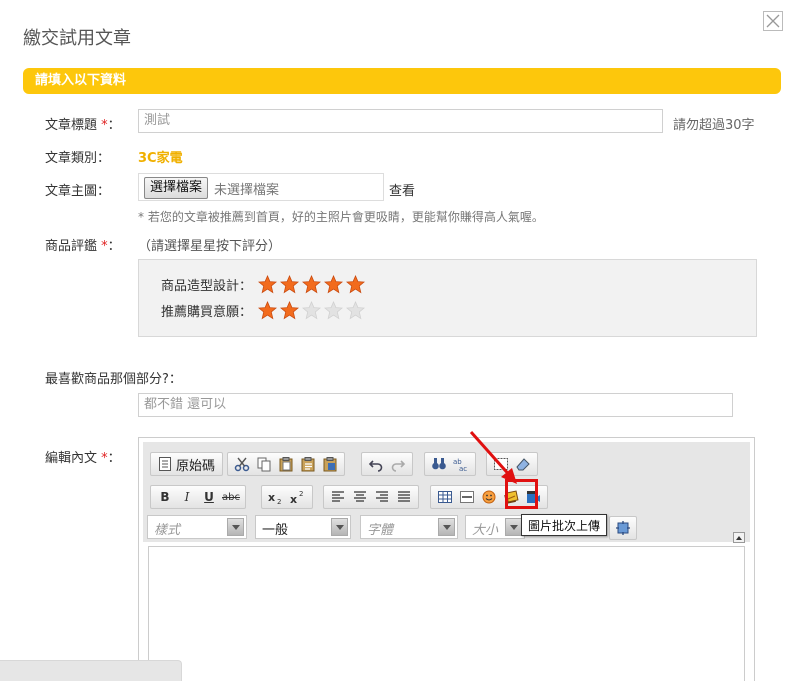 The width and height of the screenshot is (805, 681). I want to click on paste-word-icon, so click(330, 464).